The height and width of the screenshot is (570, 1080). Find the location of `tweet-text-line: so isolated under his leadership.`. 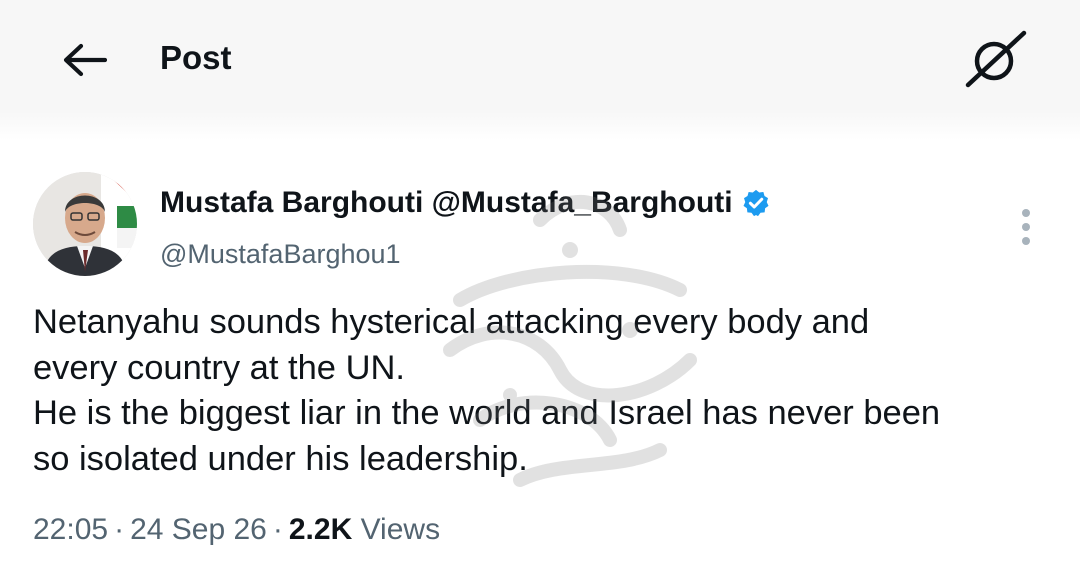

tweet-text-line: so isolated under his leadership. is located at coordinates (280, 458).